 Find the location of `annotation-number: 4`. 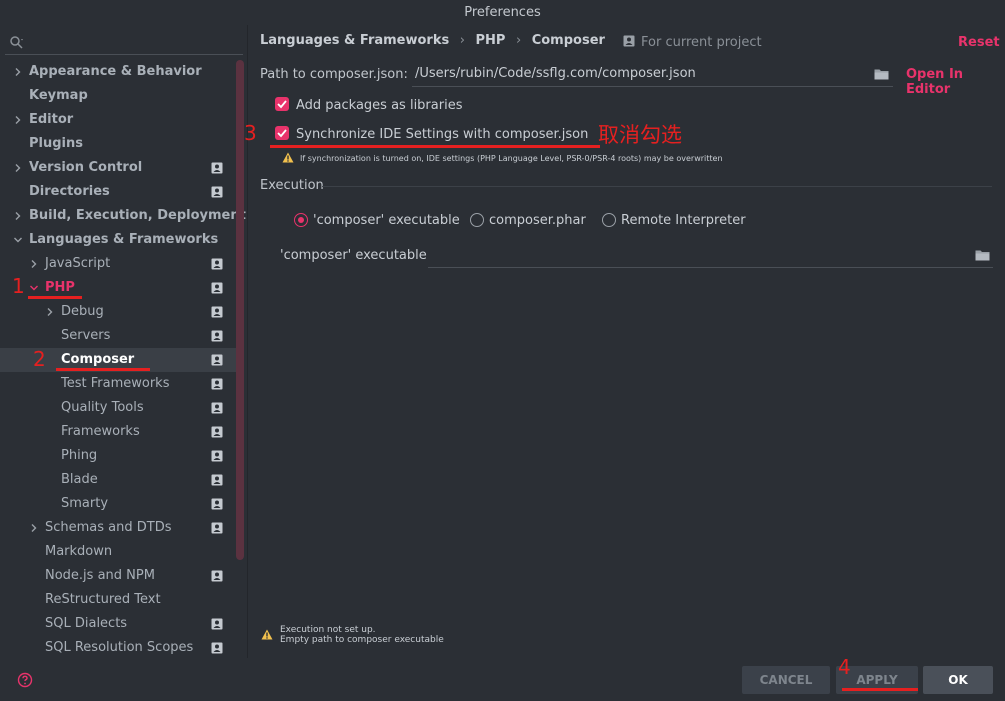

annotation-number: 4 is located at coordinates (844, 667).